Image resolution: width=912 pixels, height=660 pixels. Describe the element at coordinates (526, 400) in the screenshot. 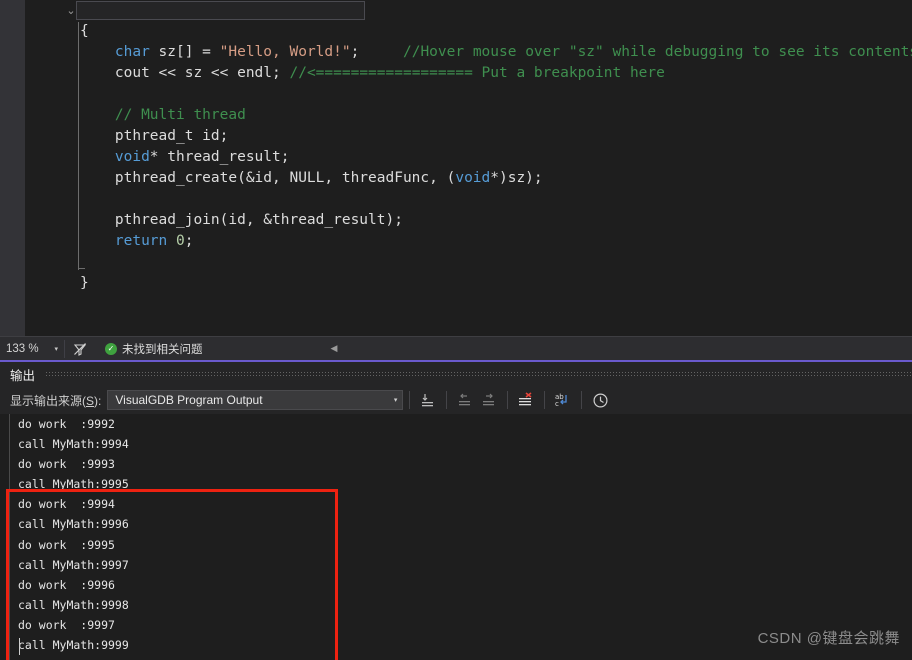

I see `clear-all-icon` at that location.